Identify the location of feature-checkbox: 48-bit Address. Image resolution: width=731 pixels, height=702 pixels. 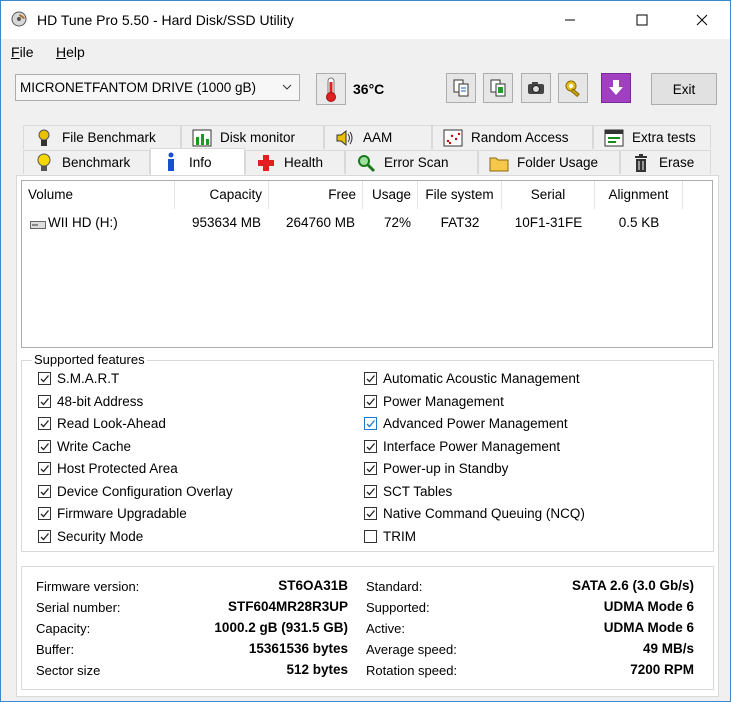
(90, 401).